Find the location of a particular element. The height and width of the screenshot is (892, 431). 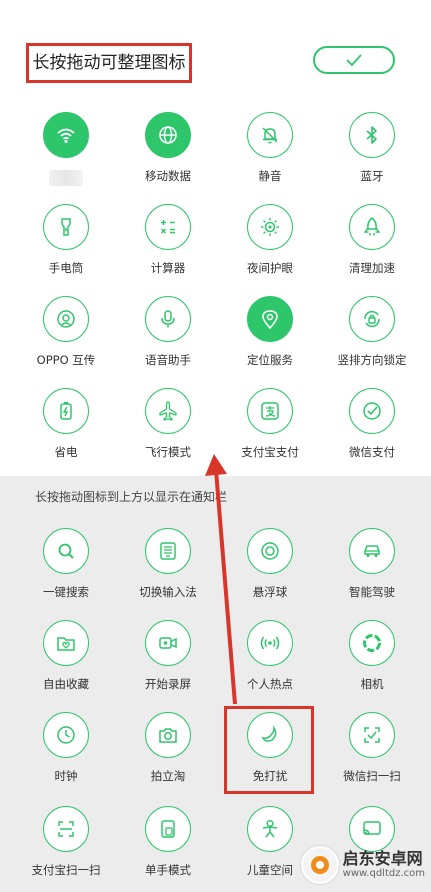

watermark: 启东安卓网 www.qdltdz.com is located at coordinates (362, 865).